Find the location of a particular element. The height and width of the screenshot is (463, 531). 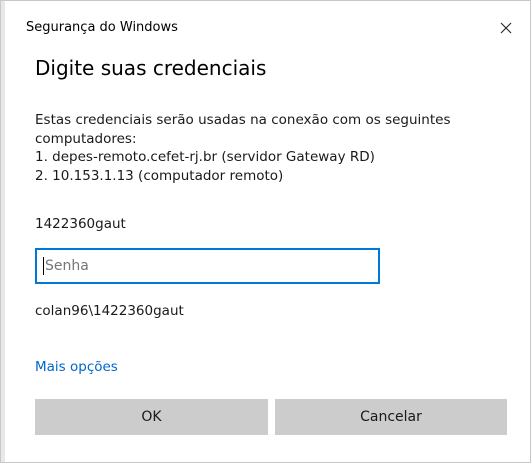

domain-user-label: colan96\1422360gaut is located at coordinates (109, 311).